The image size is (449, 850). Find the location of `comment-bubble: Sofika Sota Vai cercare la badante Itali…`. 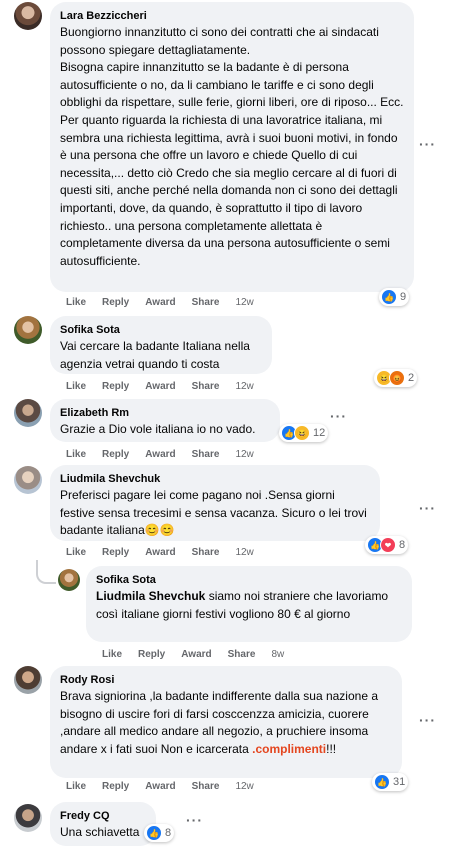

comment-bubble: Sofika Sota Vai cercare la badante Itali… is located at coordinates (161, 345).